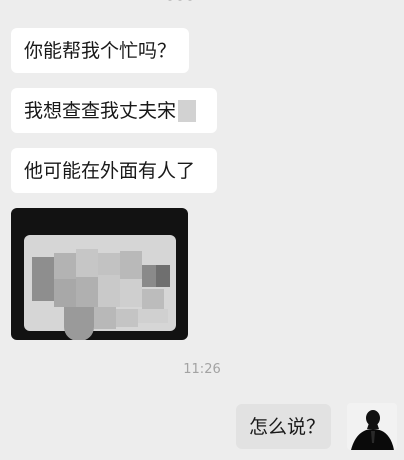 The width and height of the screenshot is (404, 460). Describe the element at coordinates (202, 369) in the screenshot. I see `message-timestamp: 11:26` at that location.